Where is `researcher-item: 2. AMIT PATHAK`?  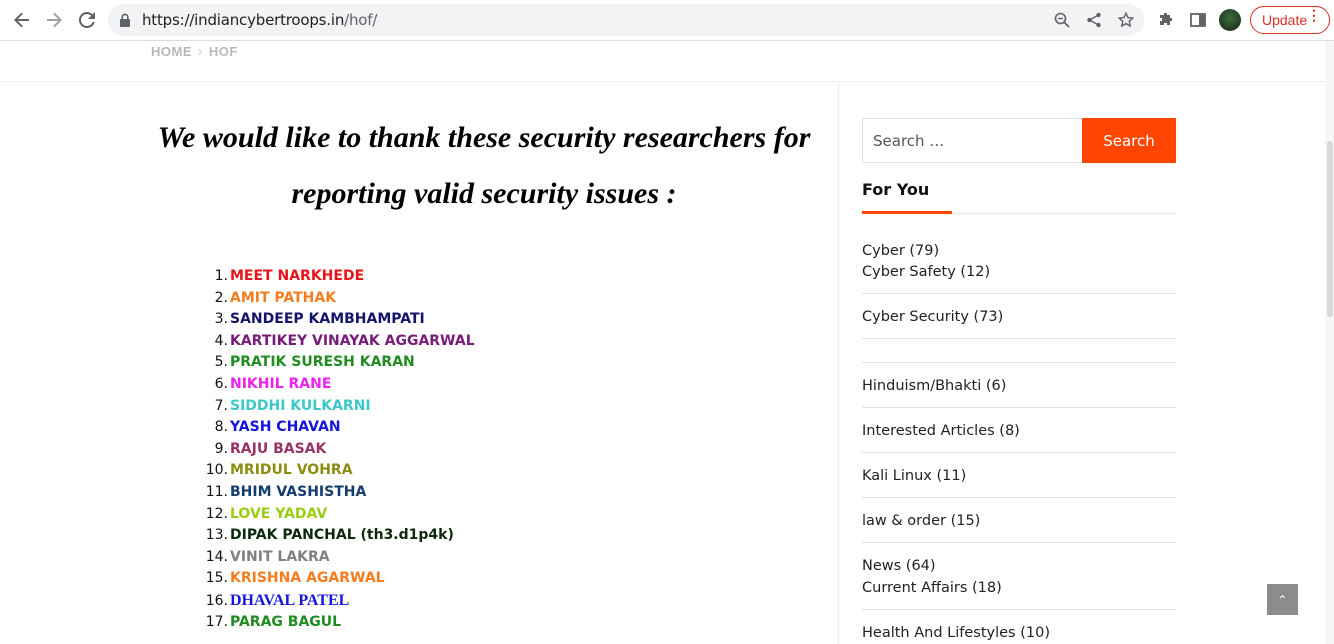
researcher-item: 2. AMIT PATHAK is located at coordinates (336, 299).